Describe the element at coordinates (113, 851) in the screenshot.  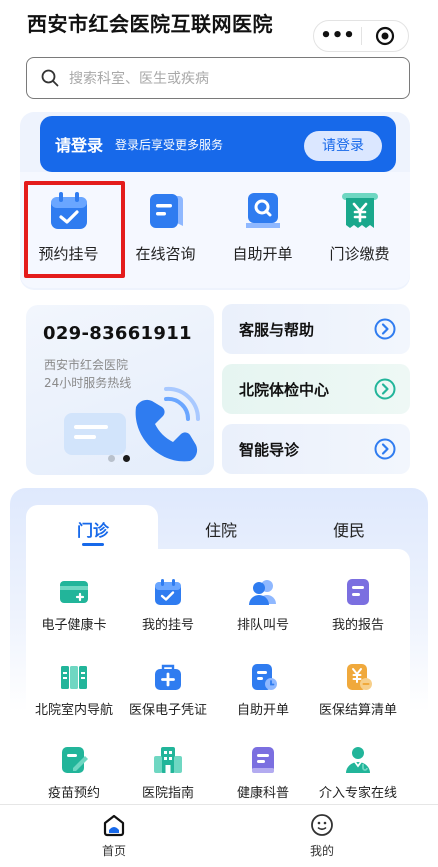
I see `nav-label: 首页` at that location.